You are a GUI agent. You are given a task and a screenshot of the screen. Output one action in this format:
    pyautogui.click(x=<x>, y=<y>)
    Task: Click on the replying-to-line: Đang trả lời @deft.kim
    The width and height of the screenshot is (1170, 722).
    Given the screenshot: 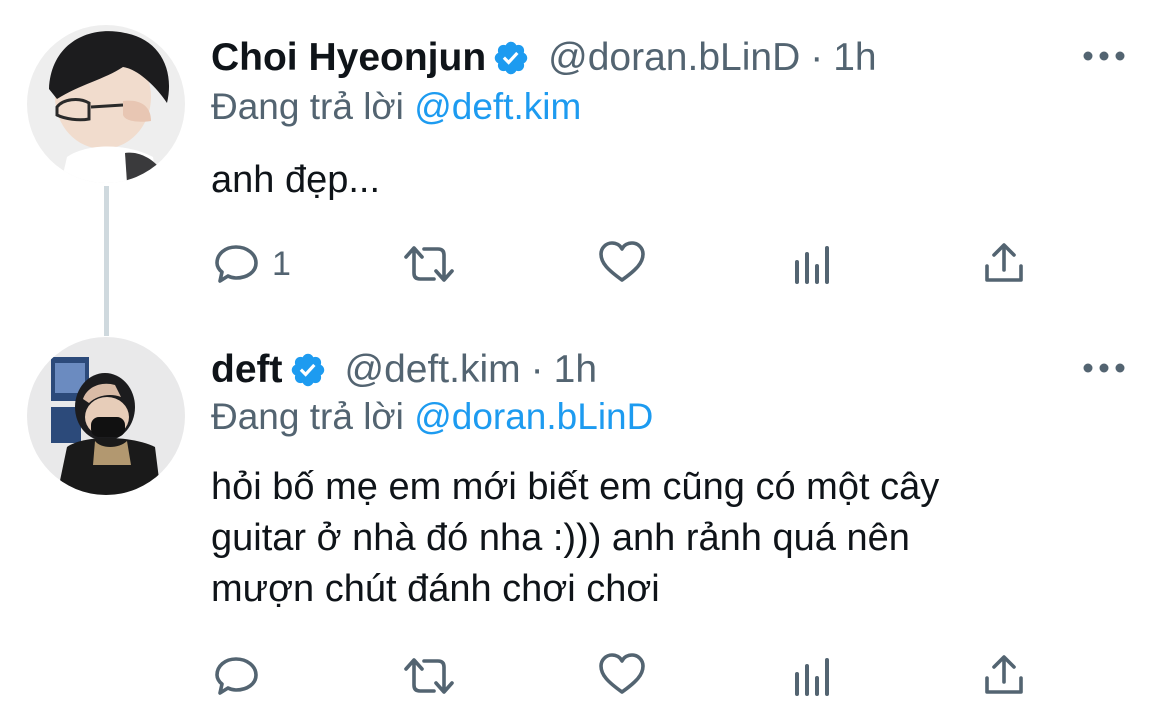 What is the action you would take?
    pyautogui.click(x=396, y=107)
    